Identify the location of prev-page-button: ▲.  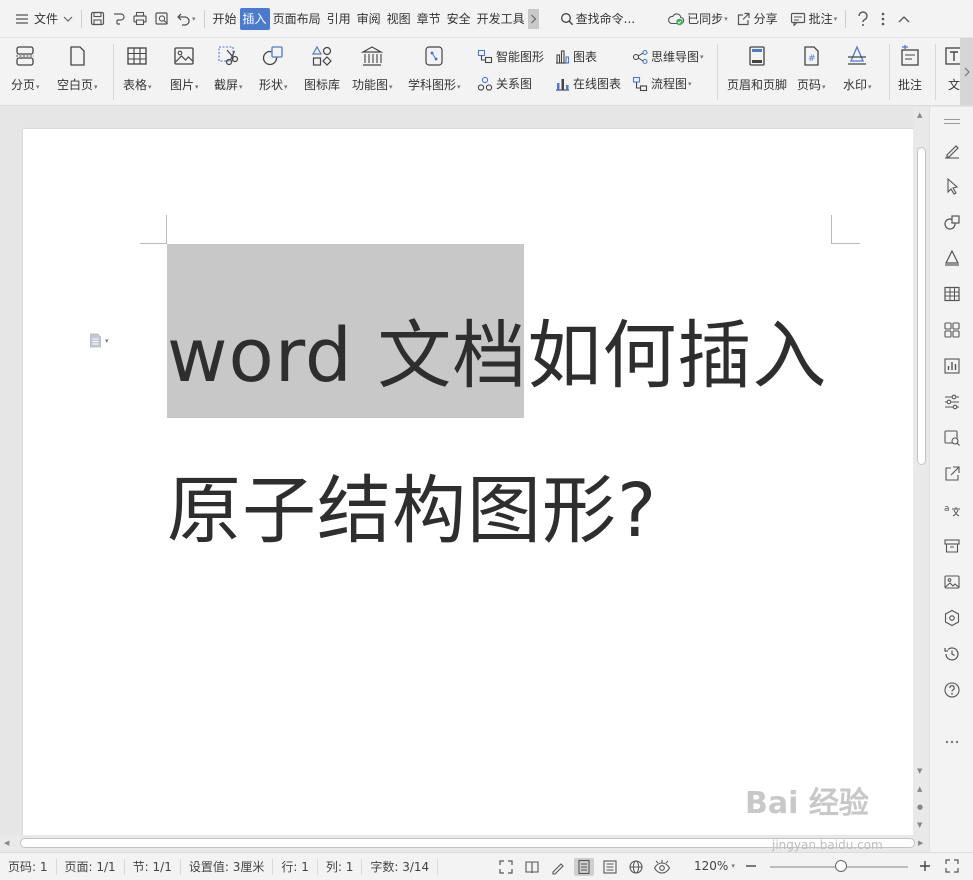
(919, 789).